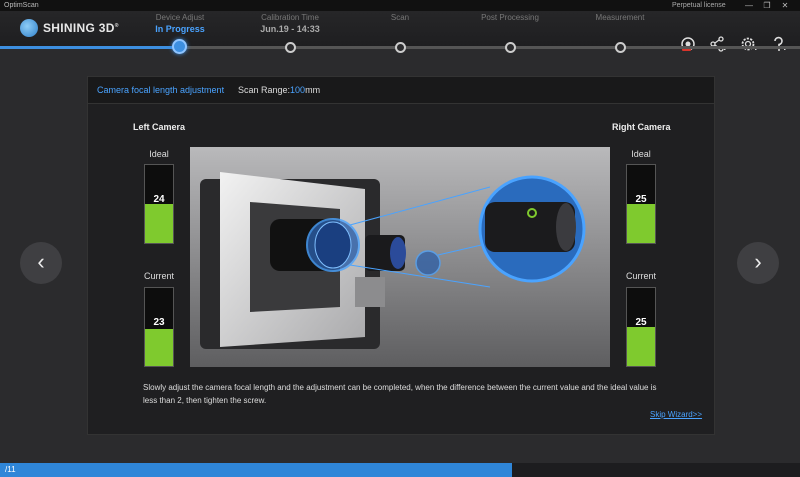  I want to click on share-icon, so click(718, 45).